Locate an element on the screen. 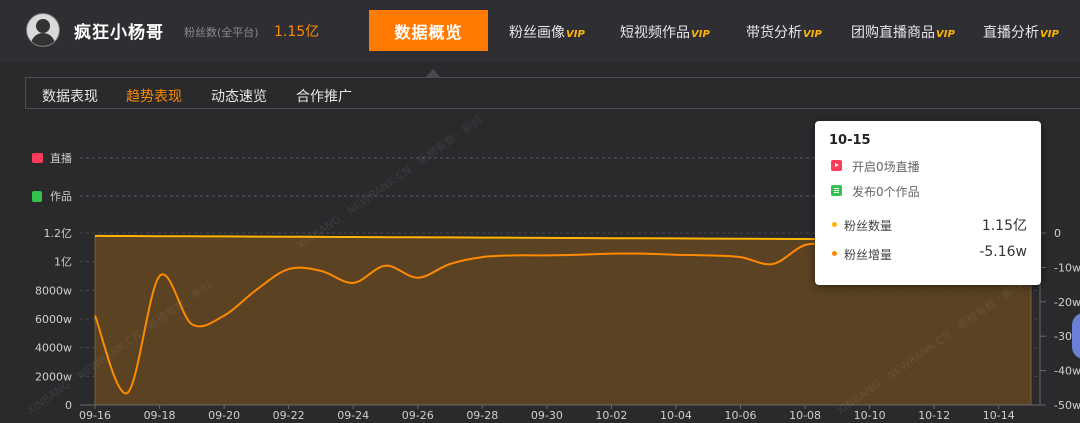 The image size is (1080, 423). y-right-tick-label: -10w is located at coordinates (1067, 267).